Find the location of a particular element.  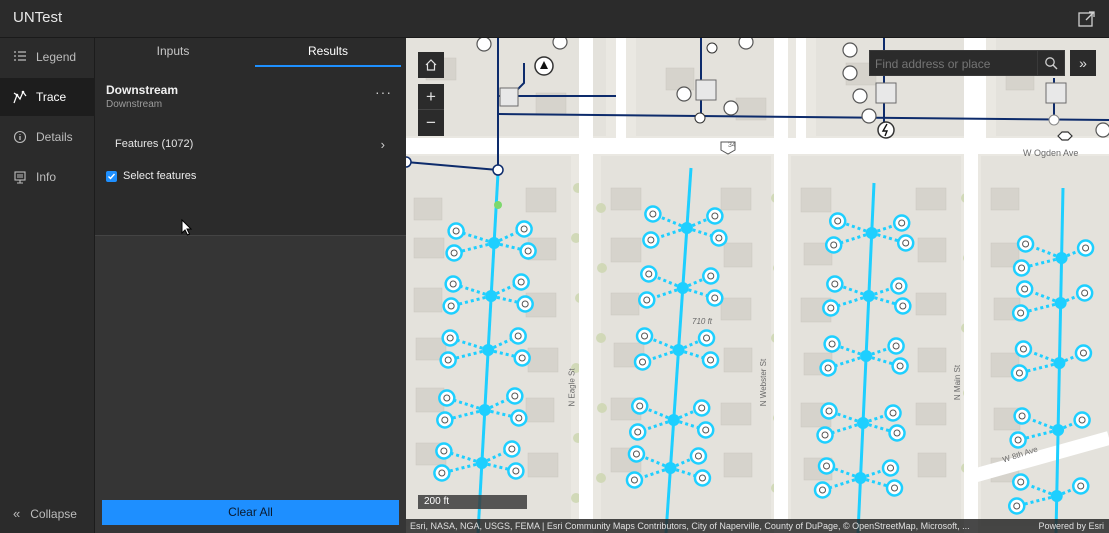

clear-all-button: Clear All is located at coordinates (250, 512).